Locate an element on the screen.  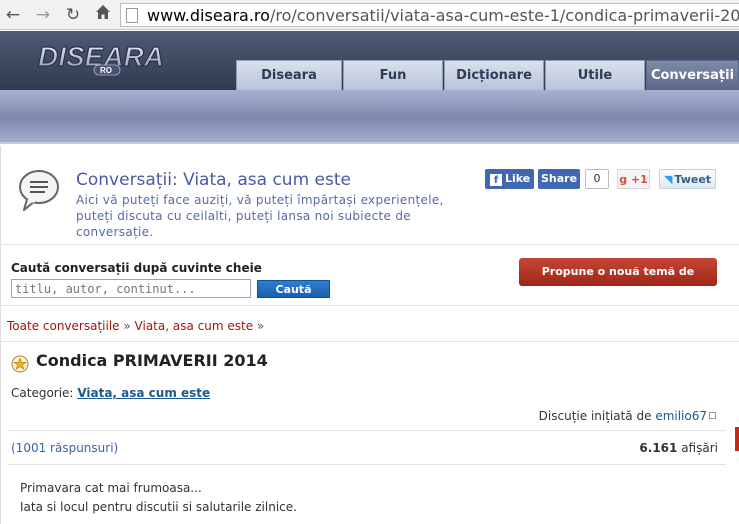
started-label: Discuție inițiată de is located at coordinates (595, 416).